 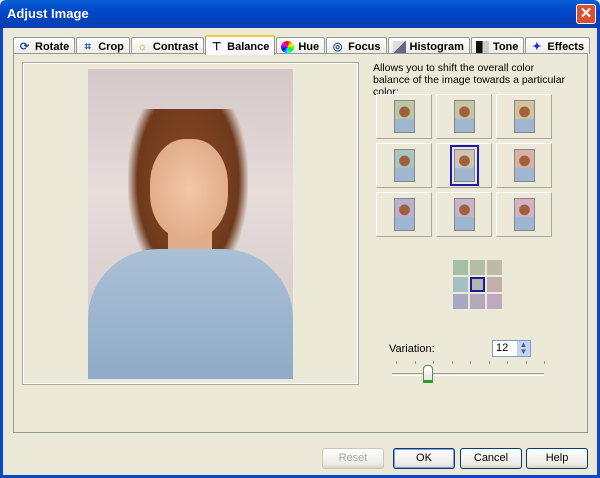 What do you see at coordinates (428, 374) in the screenshot?
I see `variation-slider-thumb` at bounding box center [428, 374].